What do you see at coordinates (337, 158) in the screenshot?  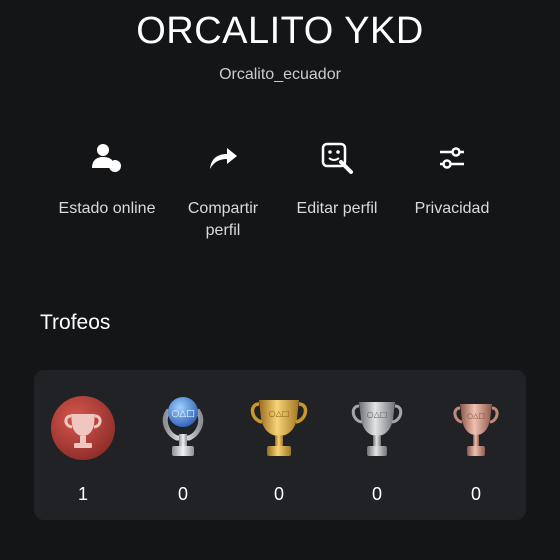 I see `edit-profile-icon` at bounding box center [337, 158].